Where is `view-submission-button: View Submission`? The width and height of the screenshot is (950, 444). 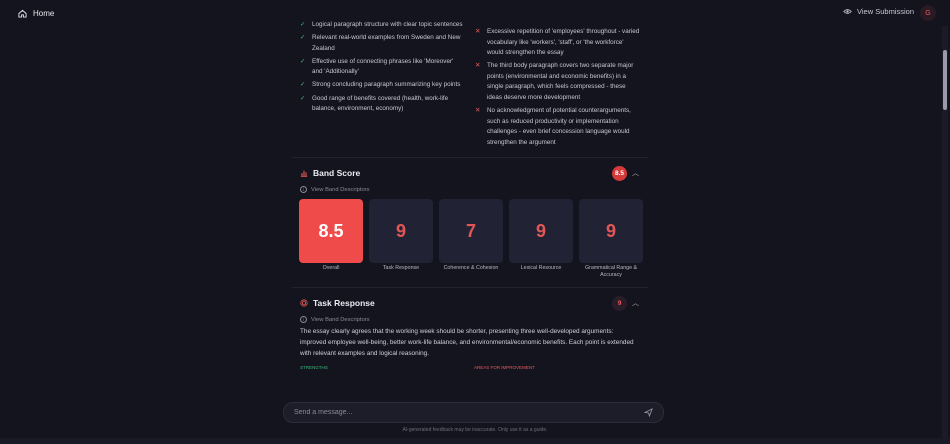 view-submission-button: View Submission is located at coordinates (878, 11).